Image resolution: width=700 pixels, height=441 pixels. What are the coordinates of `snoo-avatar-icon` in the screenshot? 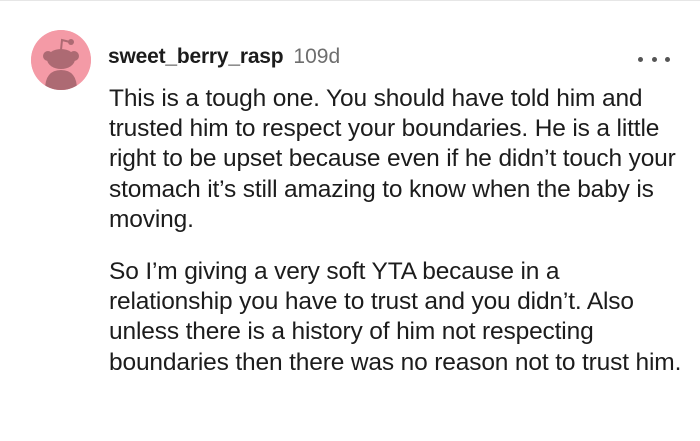 It's located at (61, 60).